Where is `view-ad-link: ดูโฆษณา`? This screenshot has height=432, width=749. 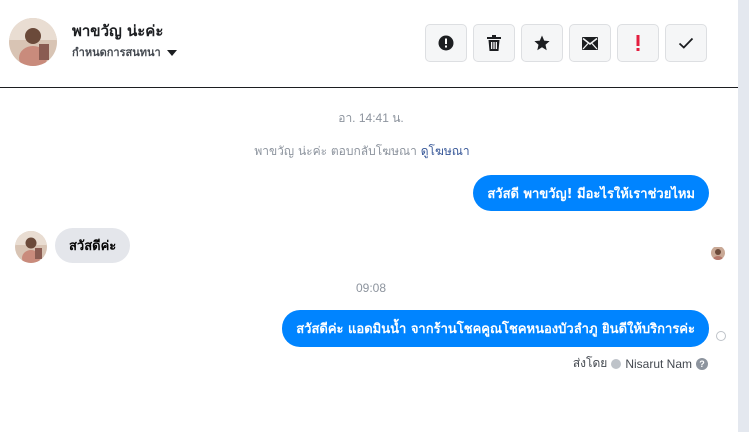 view-ad-link: ดูโฆษณา is located at coordinates (445, 151).